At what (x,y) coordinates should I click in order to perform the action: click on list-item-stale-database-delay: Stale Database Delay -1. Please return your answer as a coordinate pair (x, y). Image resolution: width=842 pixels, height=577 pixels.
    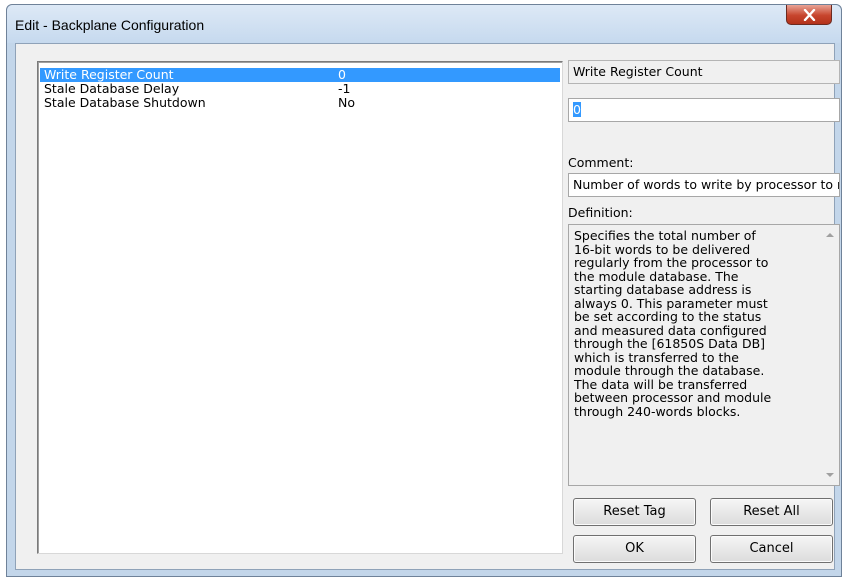
    Looking at the image, I should click on (300, 89).